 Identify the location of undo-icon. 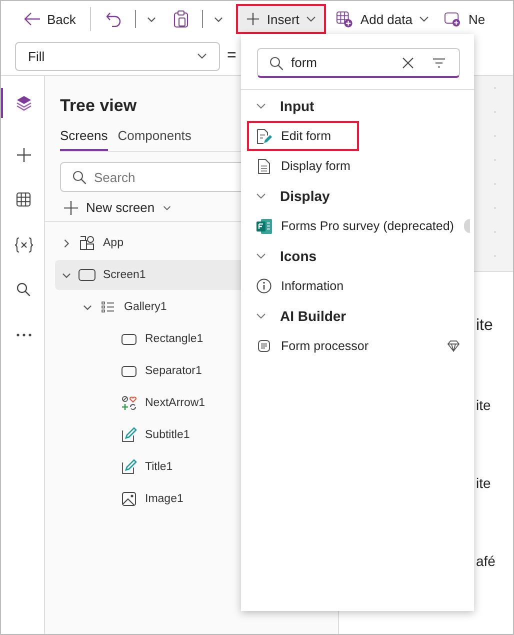
(114, 19).